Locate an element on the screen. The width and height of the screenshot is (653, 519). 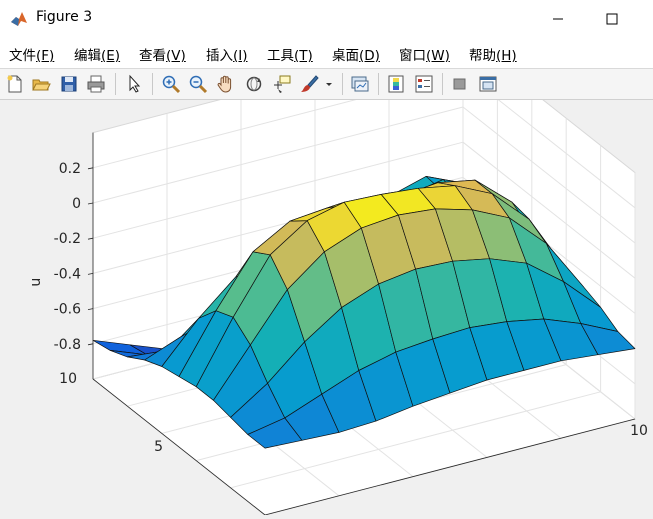
open-file-icon is located at coordinates (41, 85).